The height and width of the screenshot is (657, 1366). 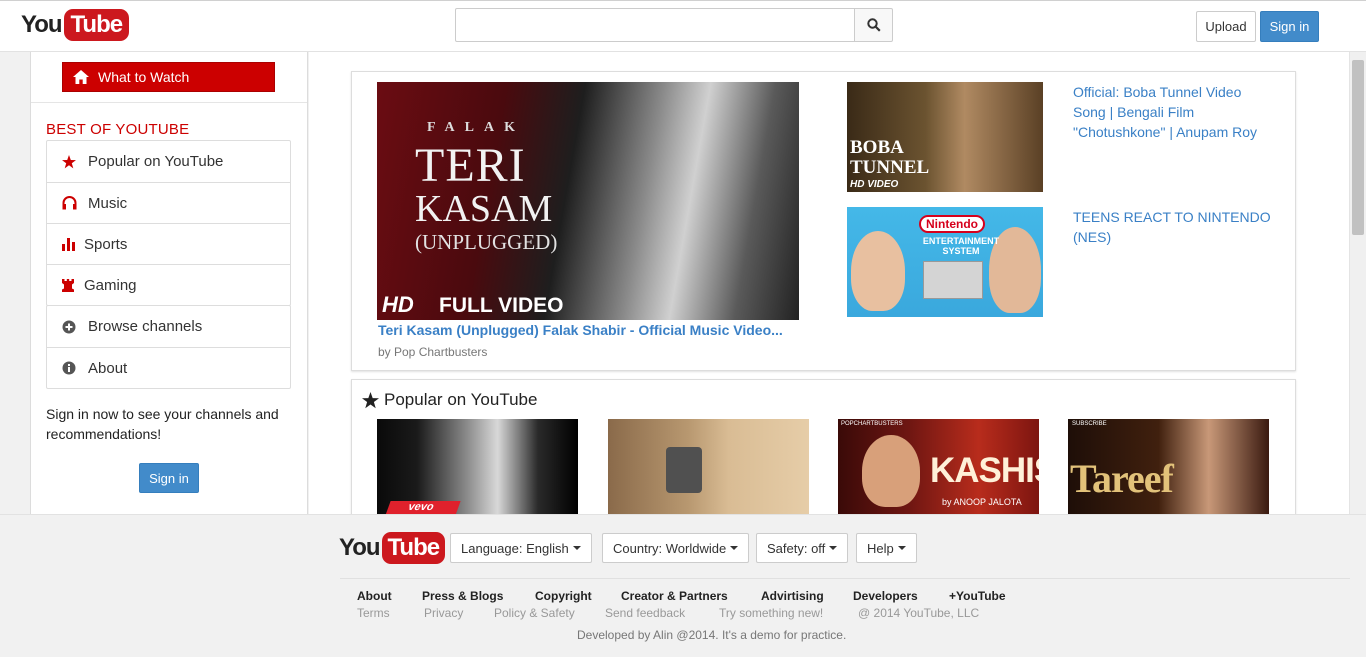 I want to click on top-header: You Tube Upload Sign in, so click(x=683, y=26).